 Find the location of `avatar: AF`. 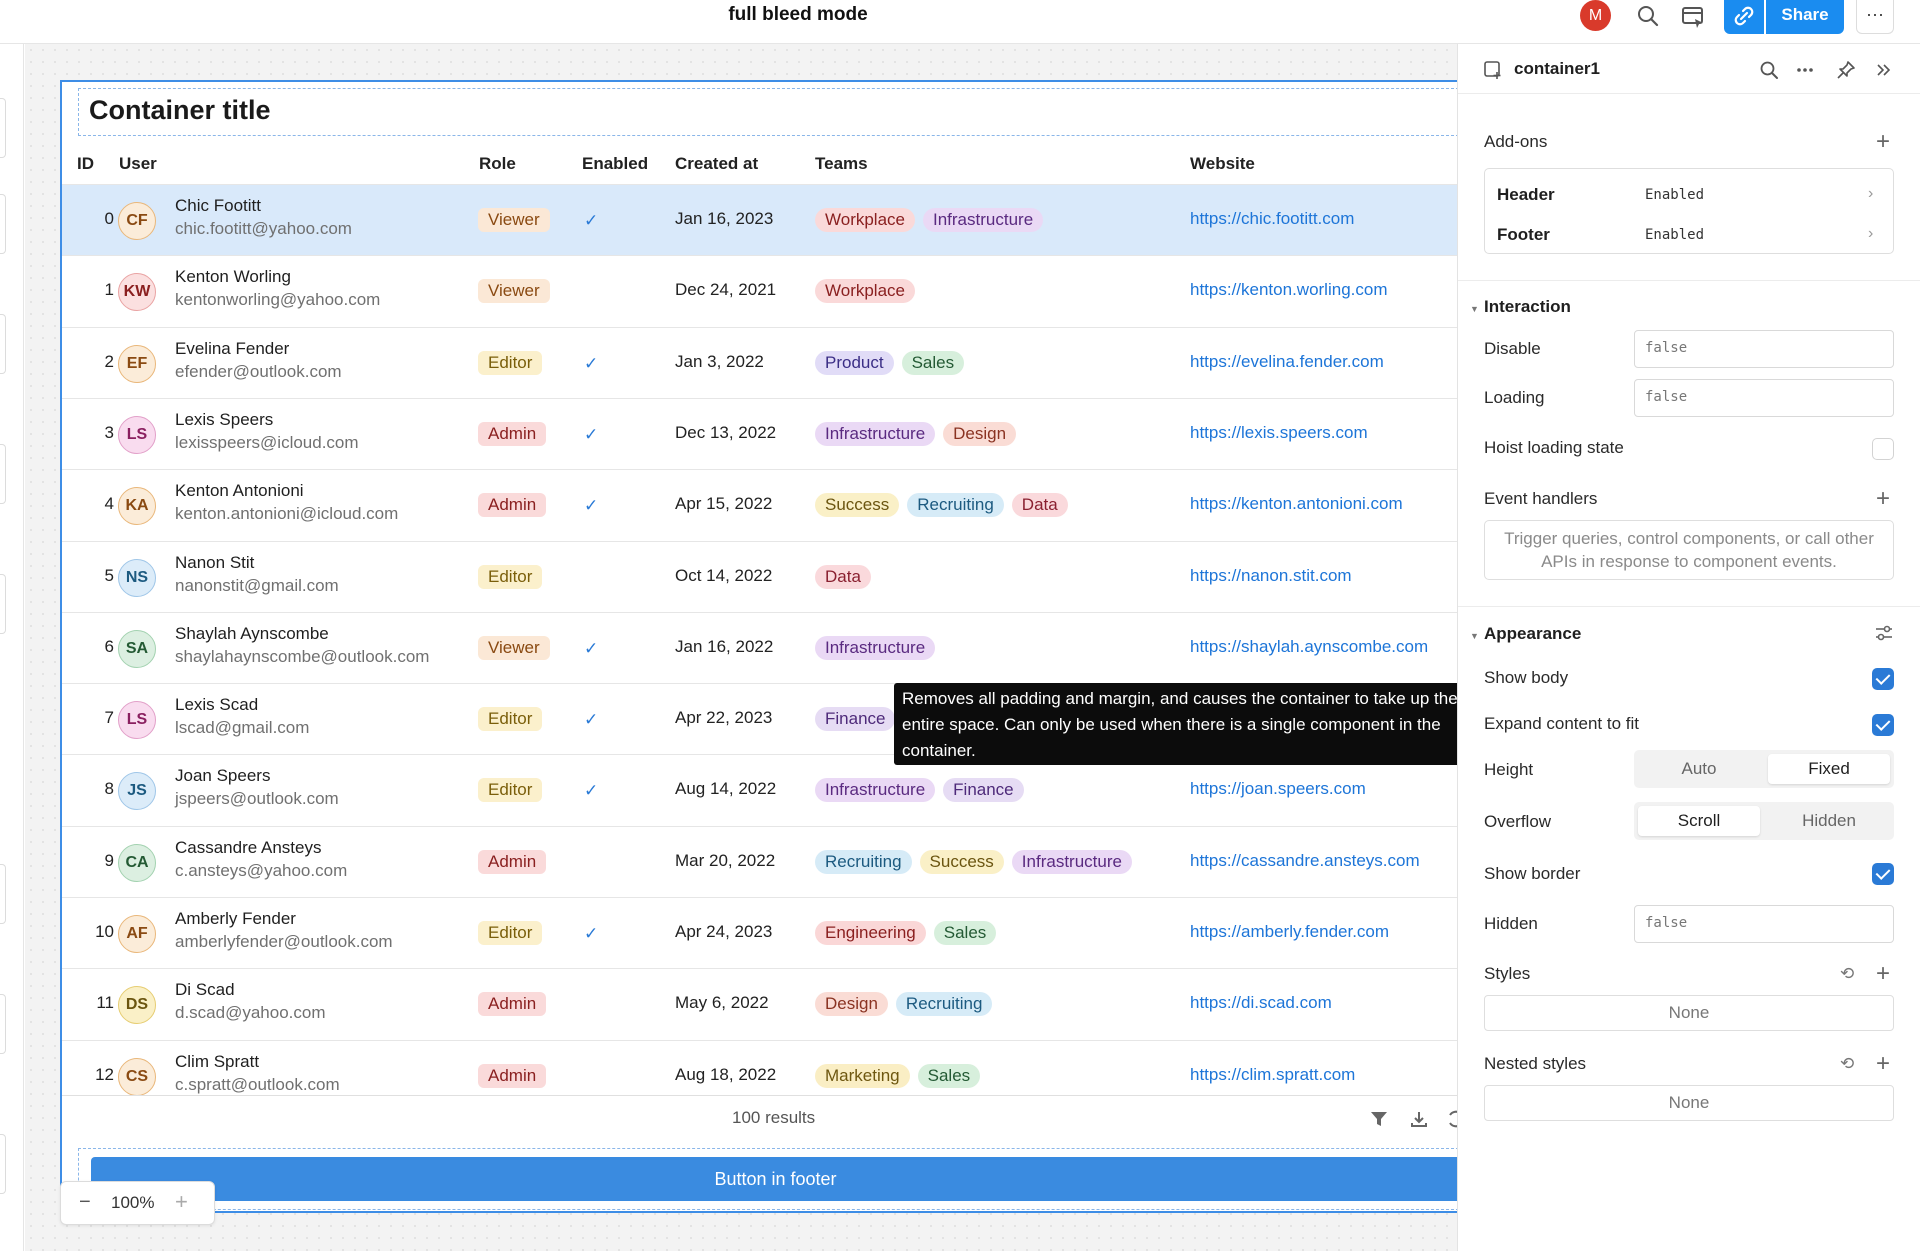

avatar: AF is located at coordinates (137, 934).